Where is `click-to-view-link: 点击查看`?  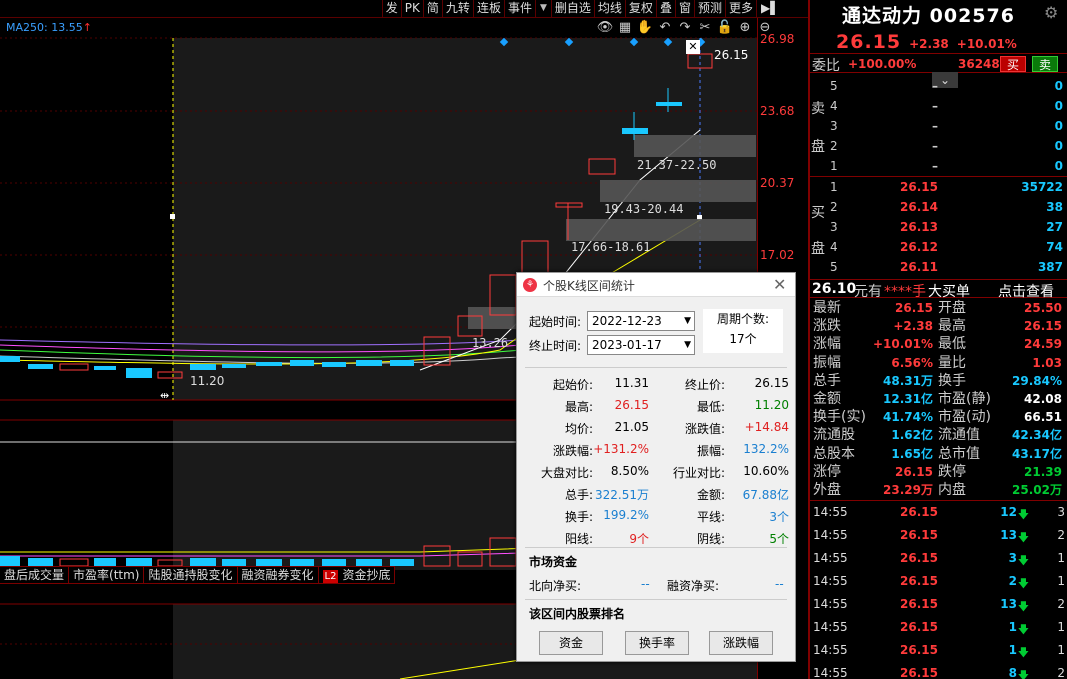 click-to-view-link: 点击查看 is located at coordinates (1026, 291).